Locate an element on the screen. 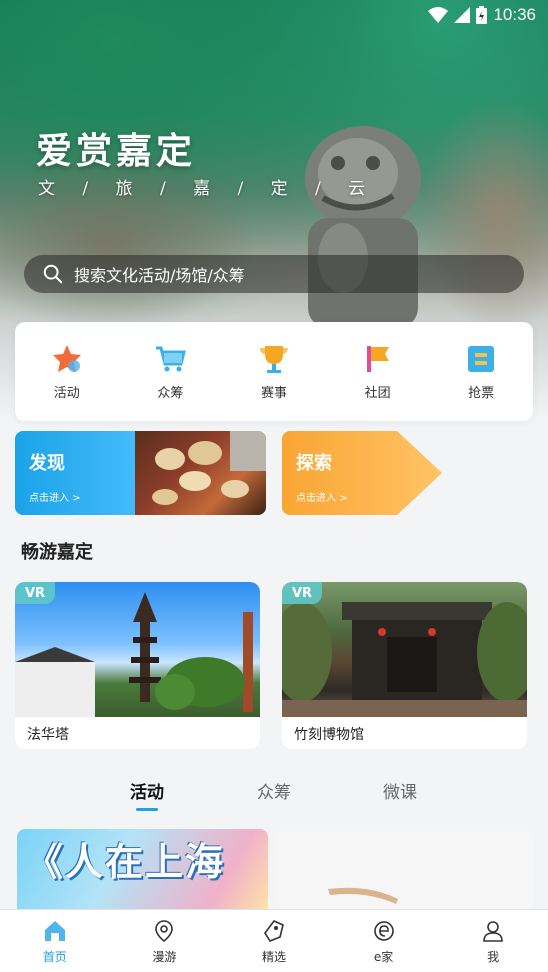  quick-item-label: 抢票 is located at coordinates (481, 393).